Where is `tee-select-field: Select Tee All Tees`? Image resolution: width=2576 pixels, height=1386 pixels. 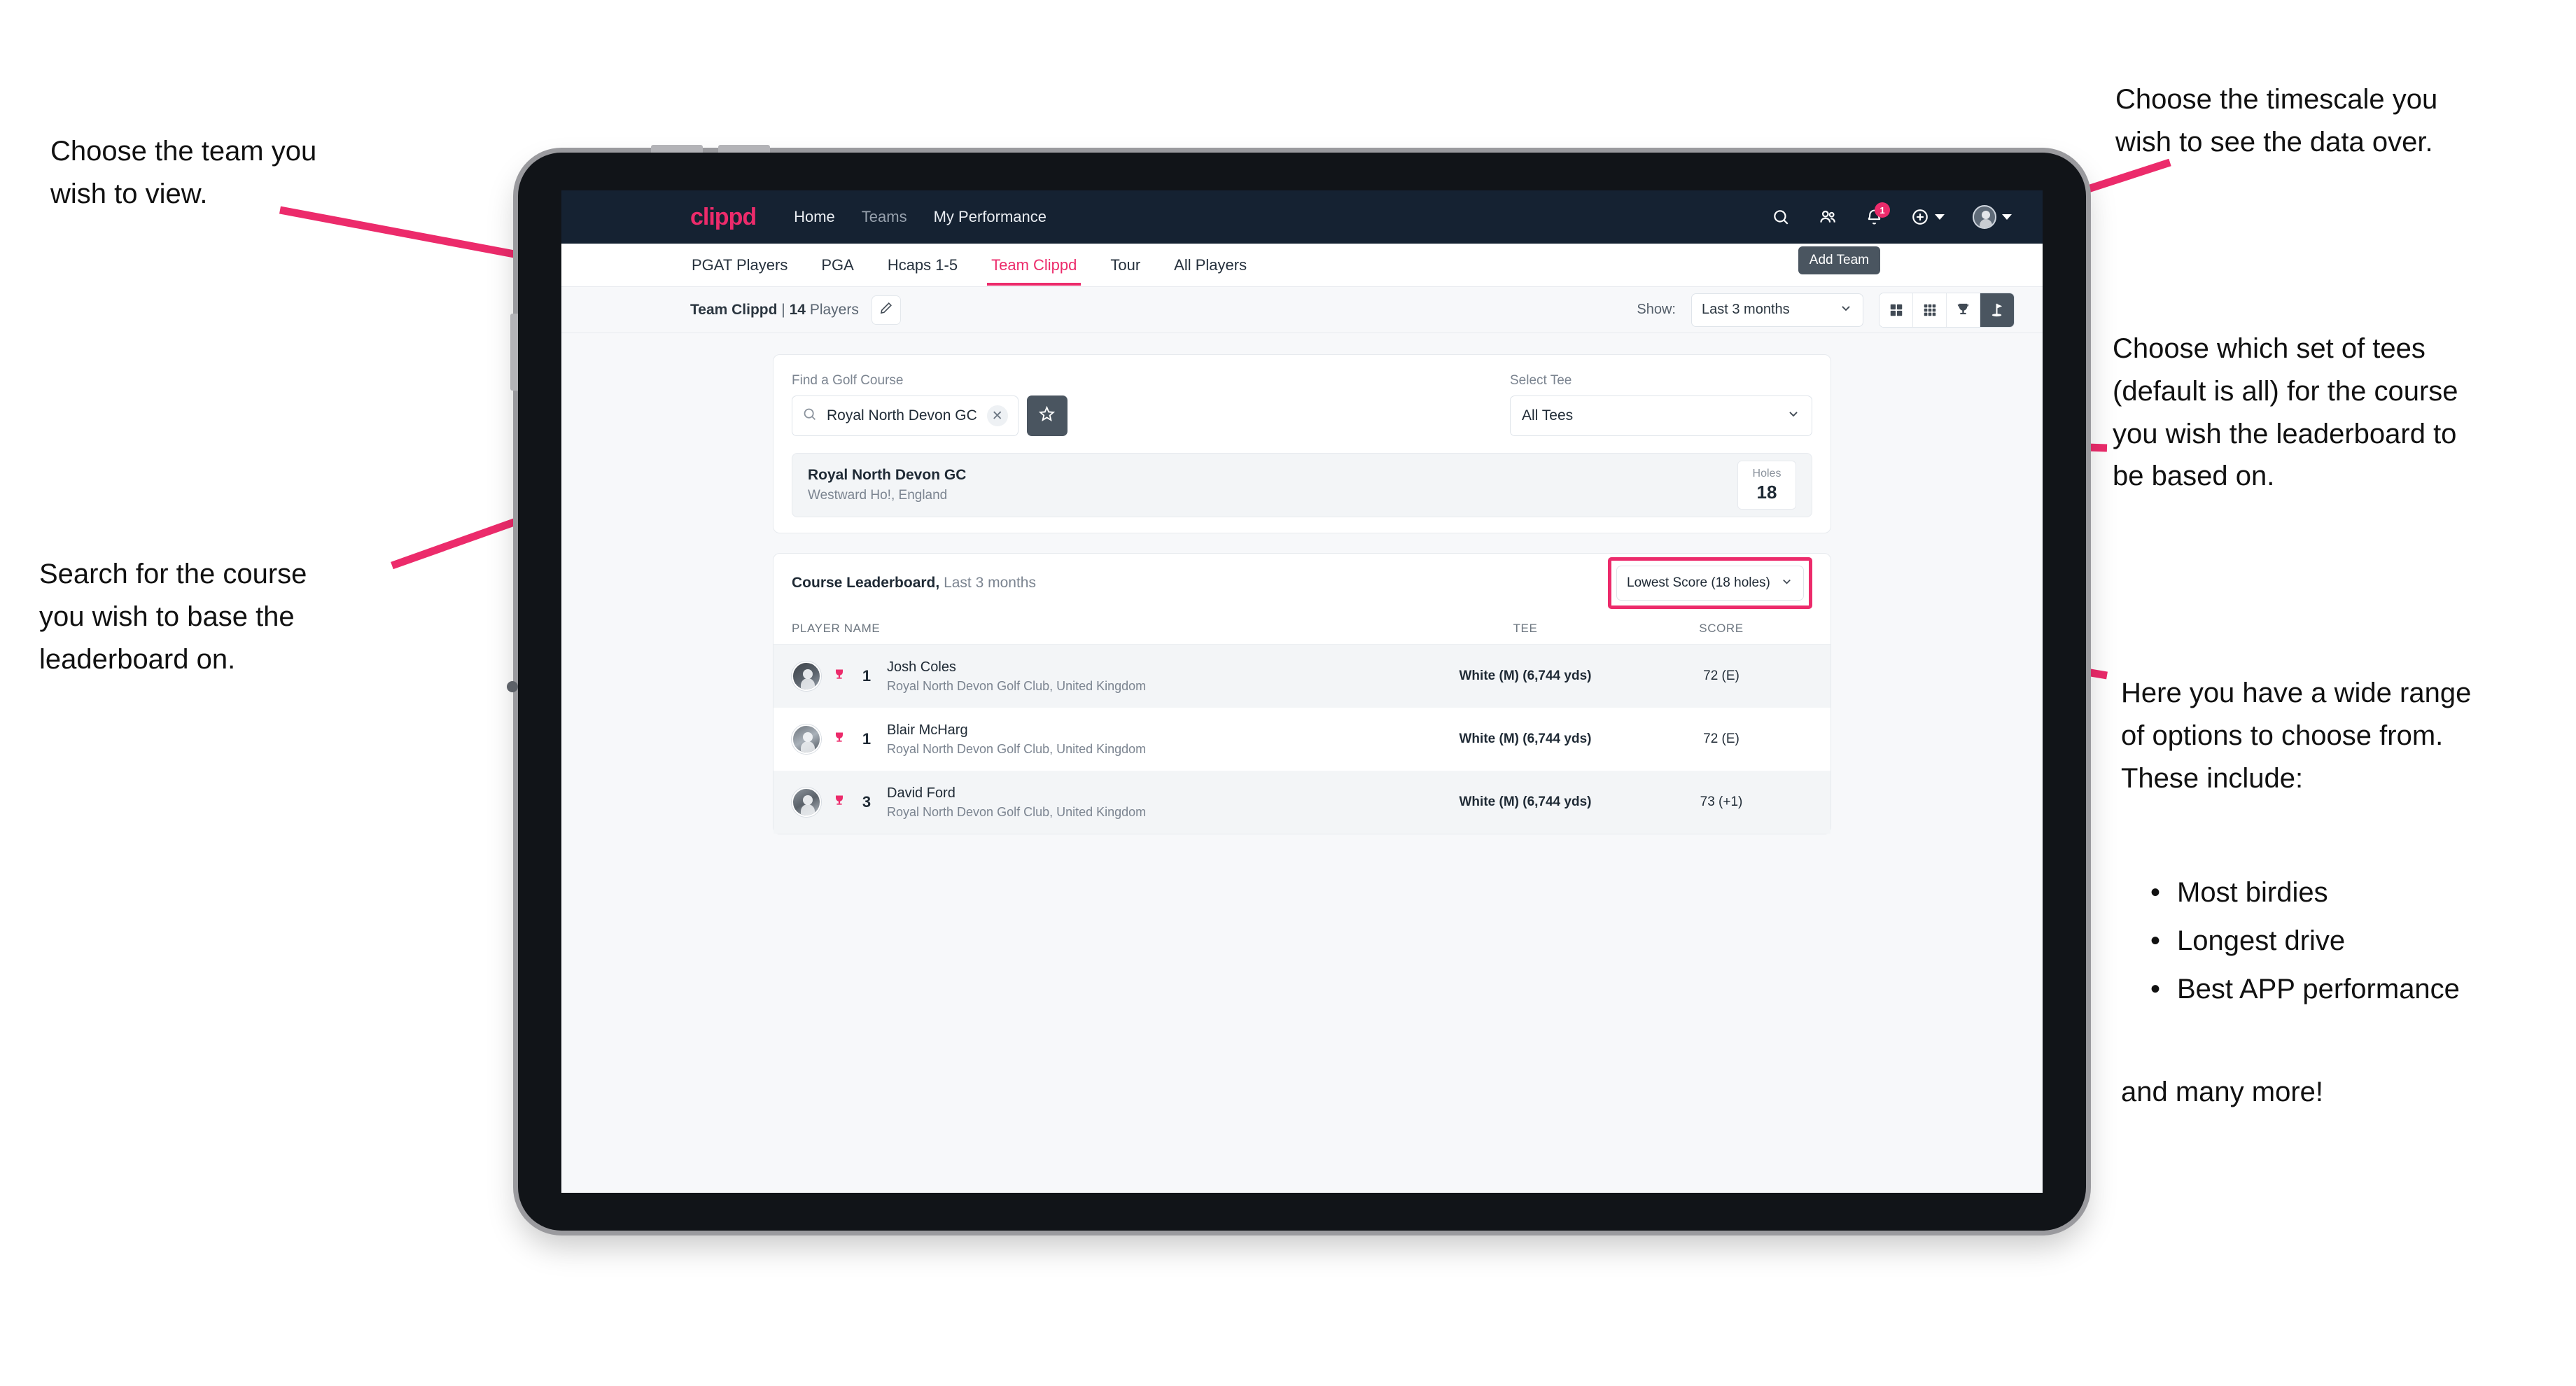 tee-select-field: Select Tee All Tees is located at coordinates (1661, 404).